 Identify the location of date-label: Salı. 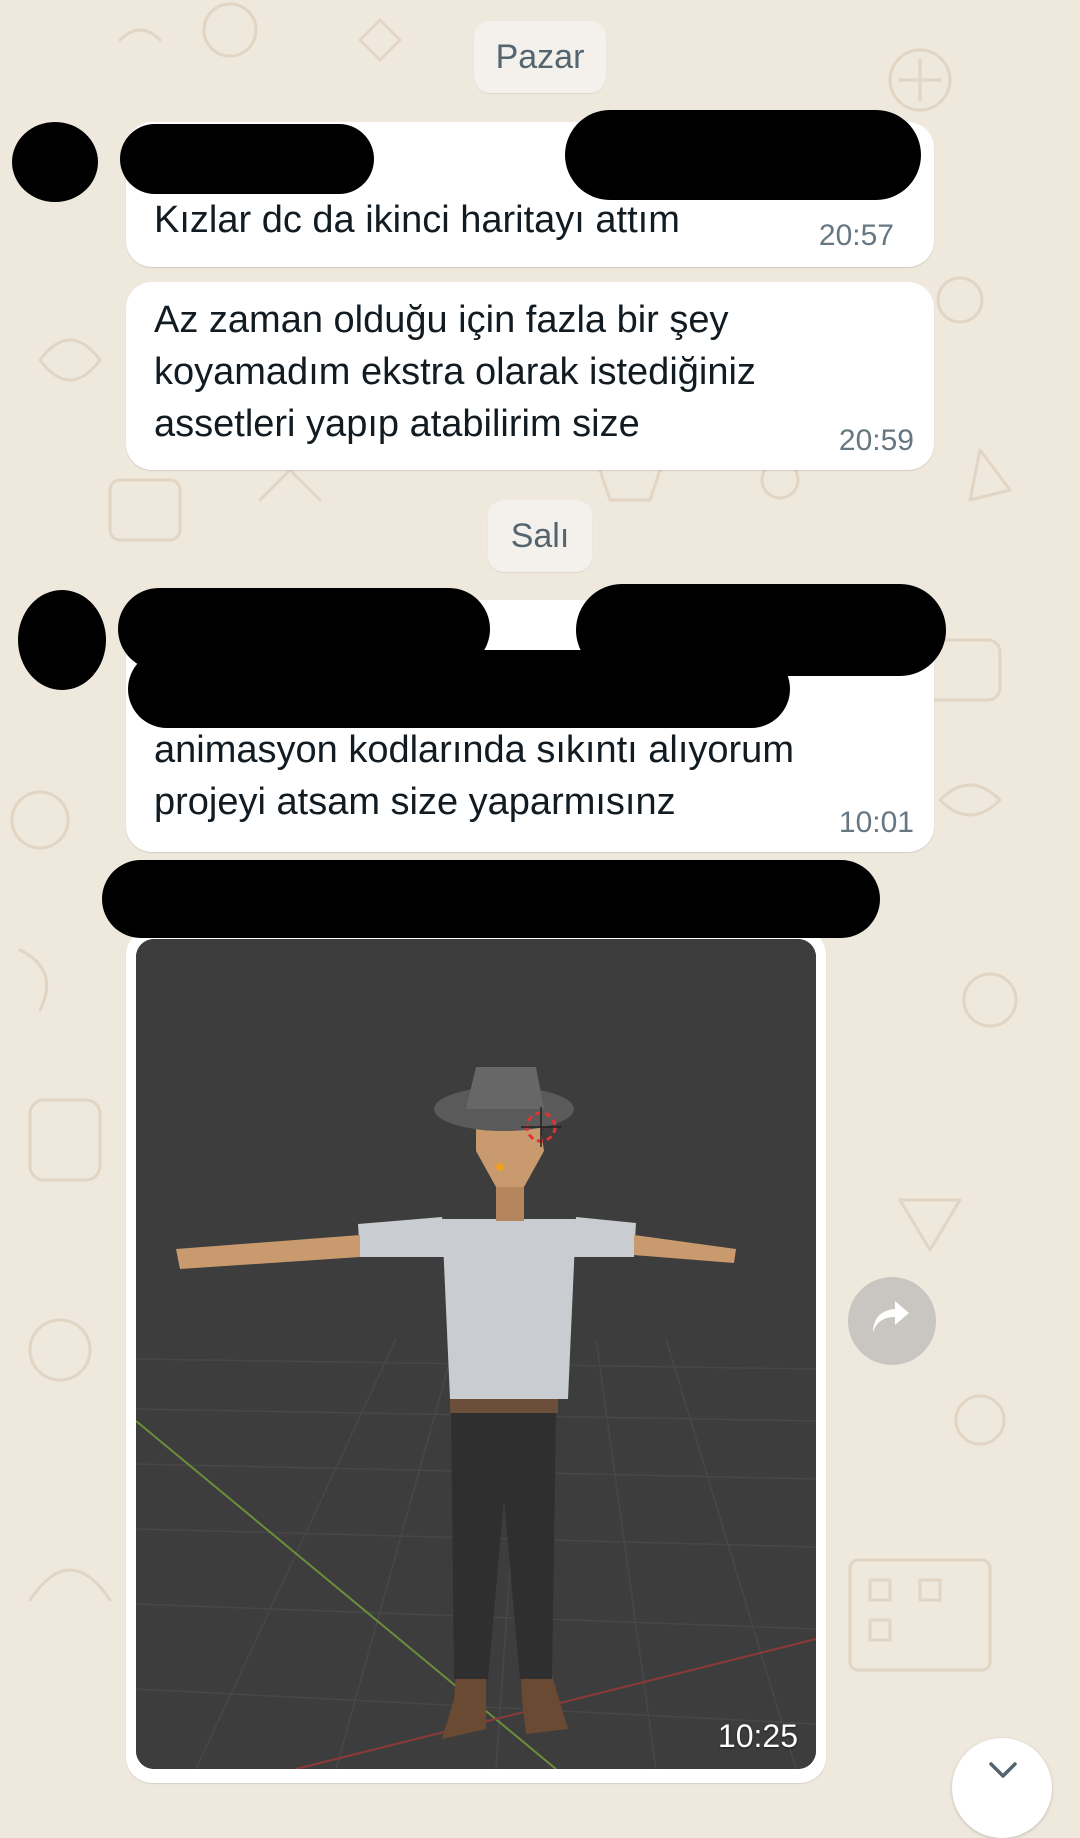
(540, 535).